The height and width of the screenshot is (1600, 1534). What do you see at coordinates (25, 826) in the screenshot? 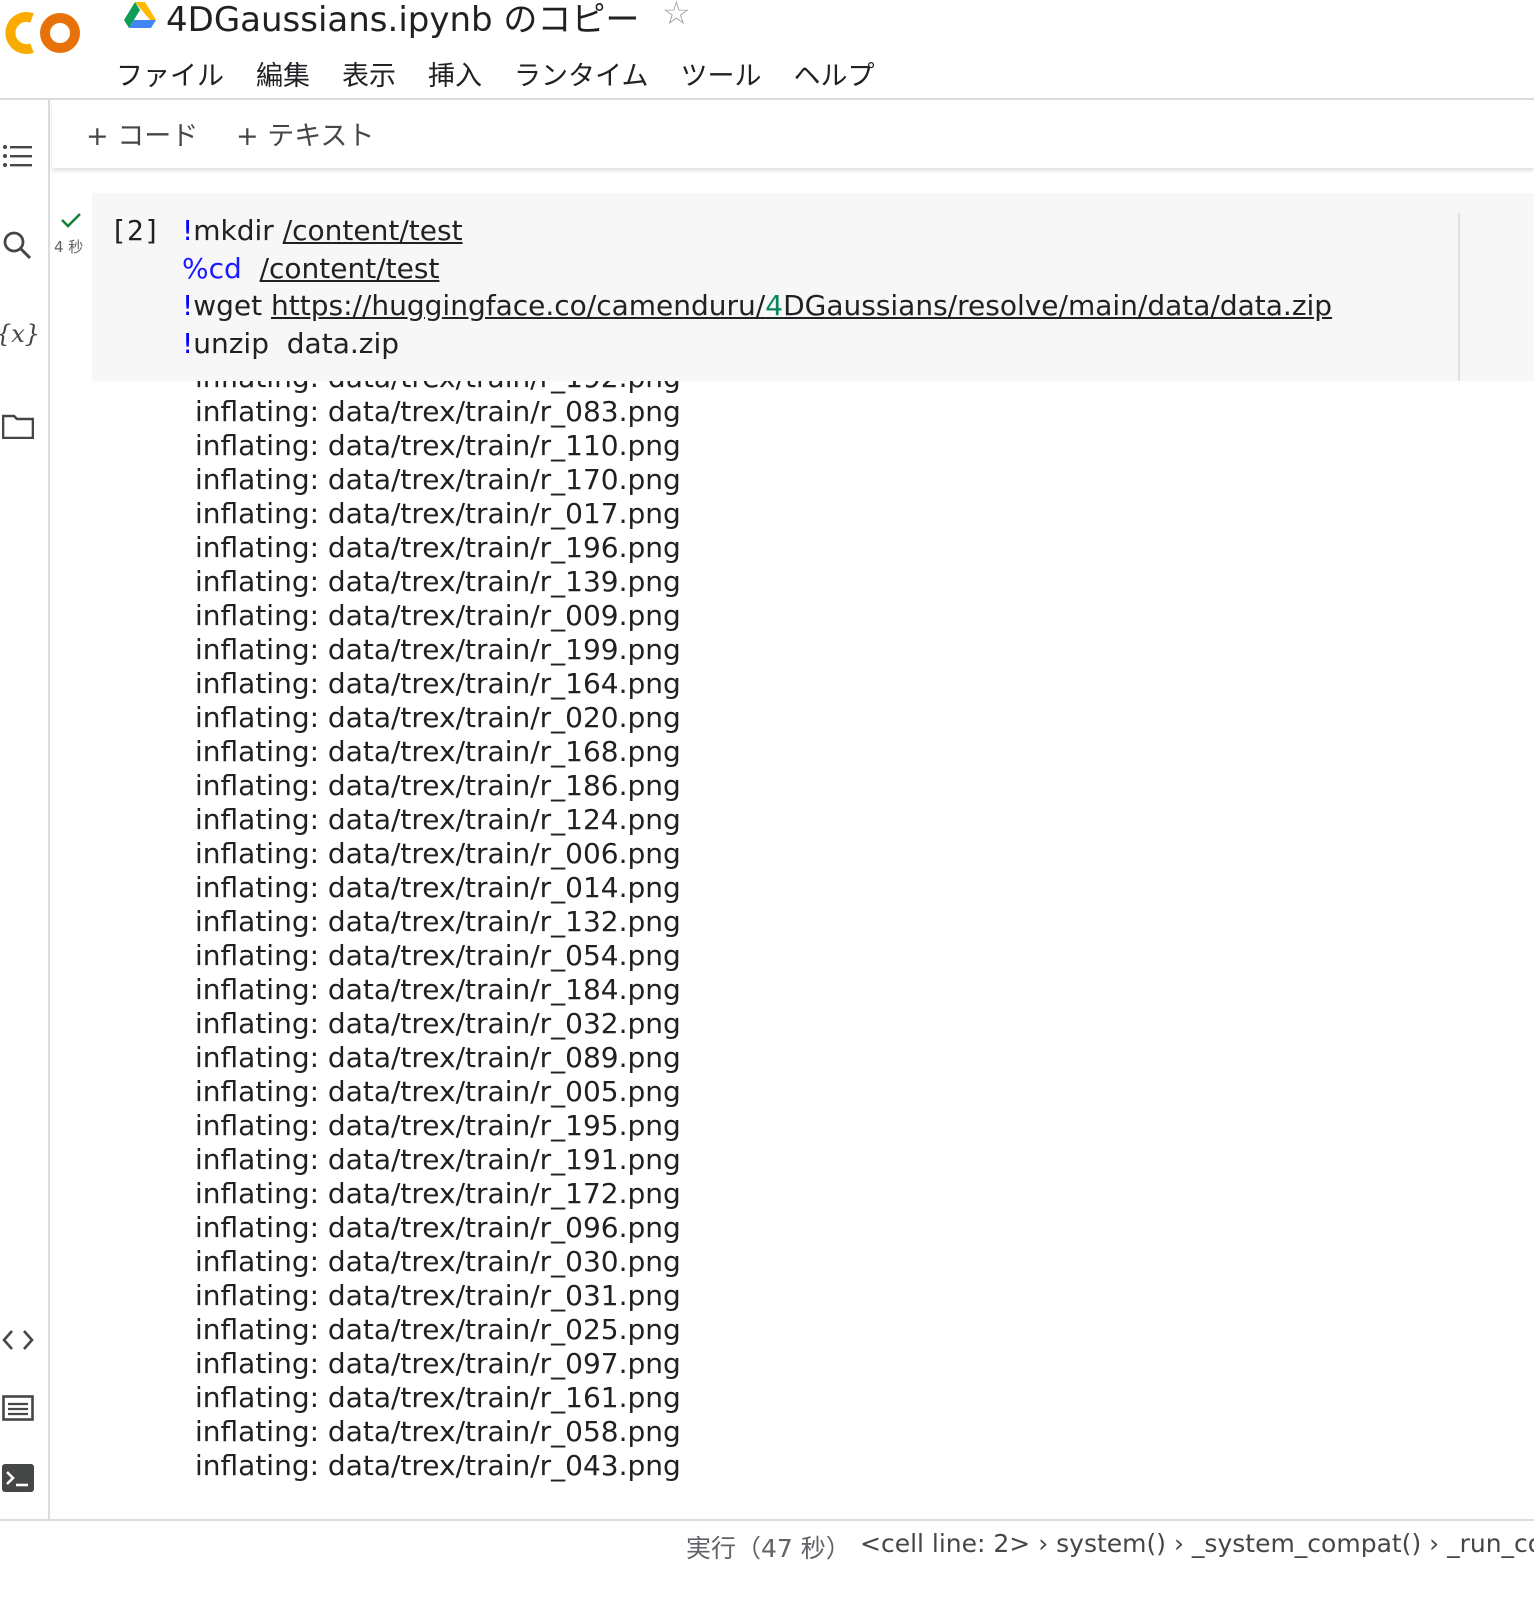
I see `left-sidebar: {x}` at bounding box center [25, 826].